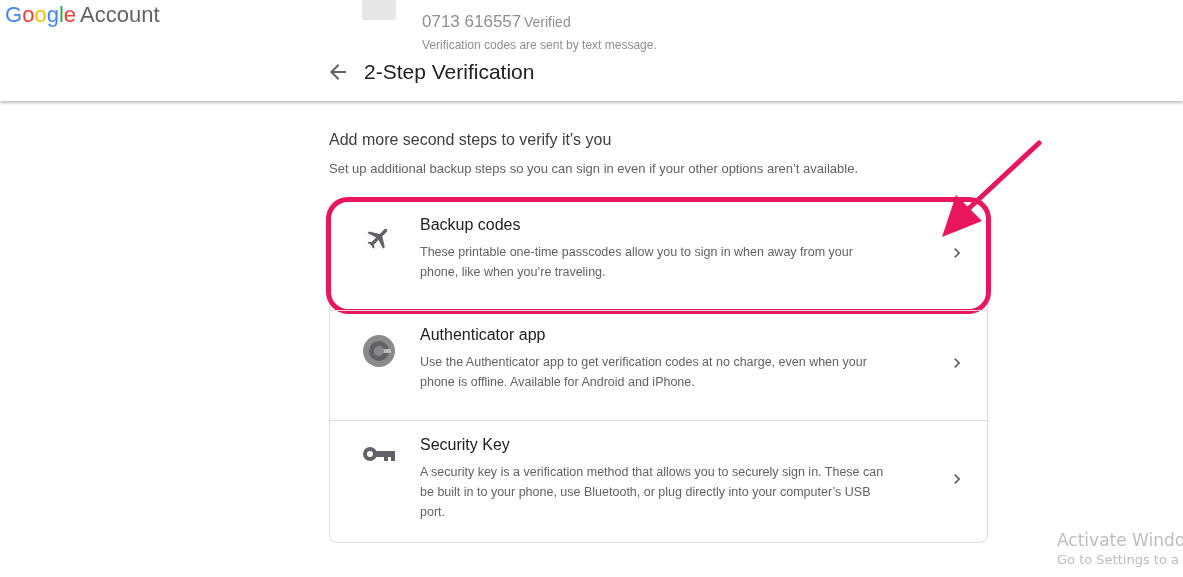  I want to click on option-title: Backup codes, so click(470, 225).